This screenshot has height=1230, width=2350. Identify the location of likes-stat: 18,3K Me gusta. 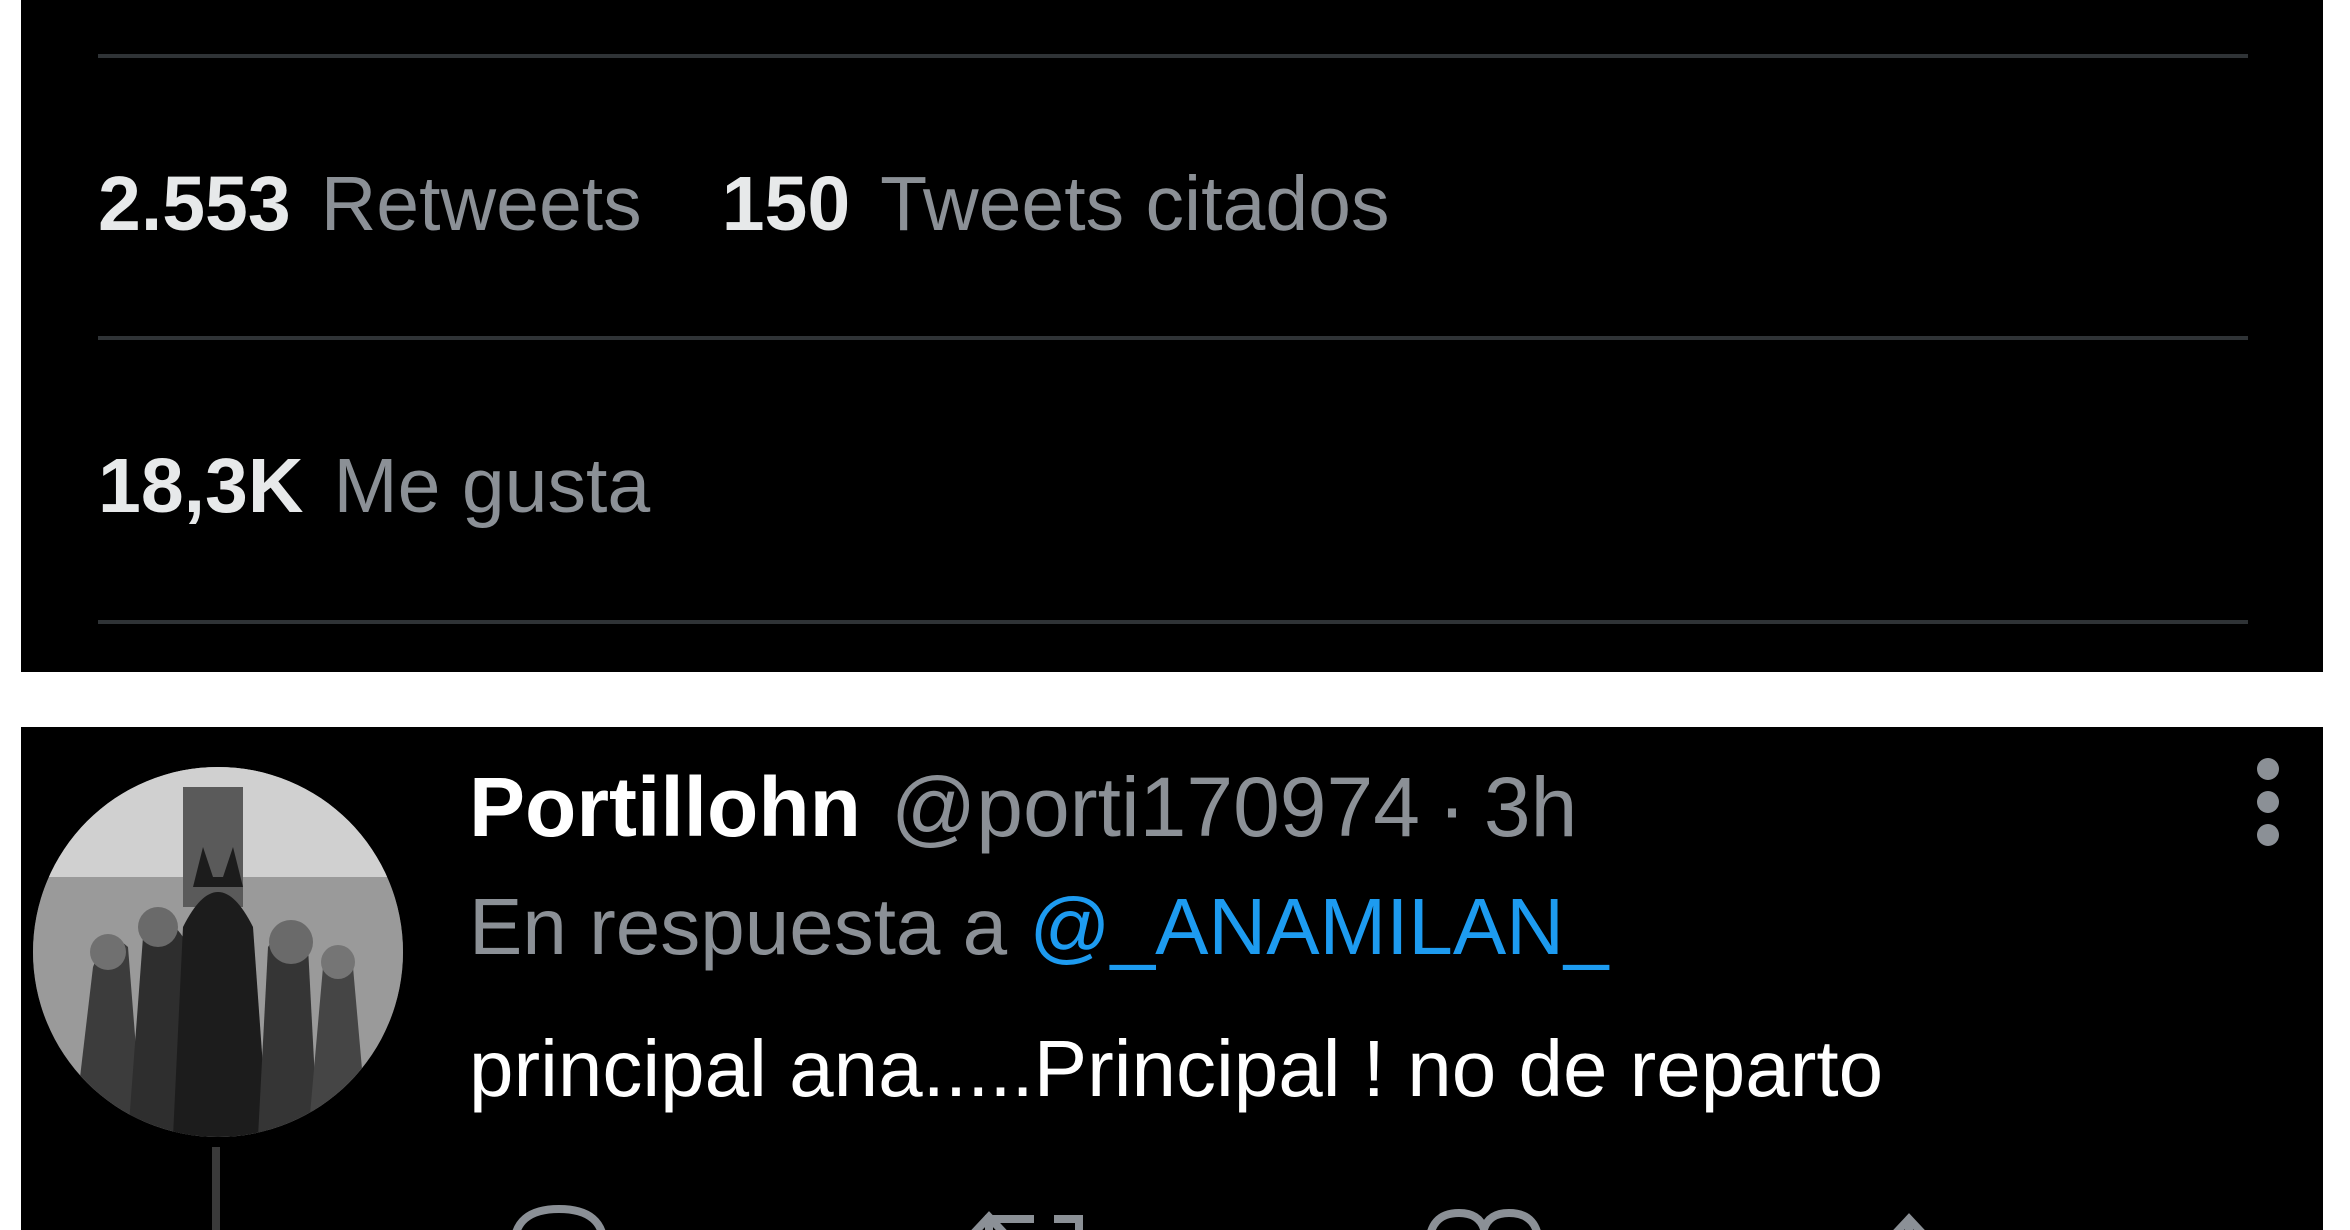
(414, 486).